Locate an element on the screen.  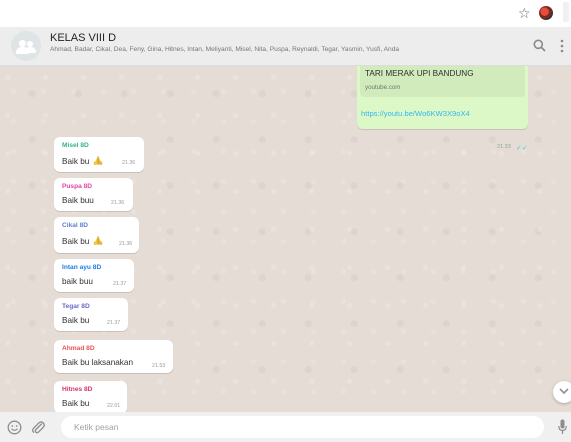
message-bubble: Ahmad 8D Baik bu laksanakan 21.53 is located at coordinates (113, 356).